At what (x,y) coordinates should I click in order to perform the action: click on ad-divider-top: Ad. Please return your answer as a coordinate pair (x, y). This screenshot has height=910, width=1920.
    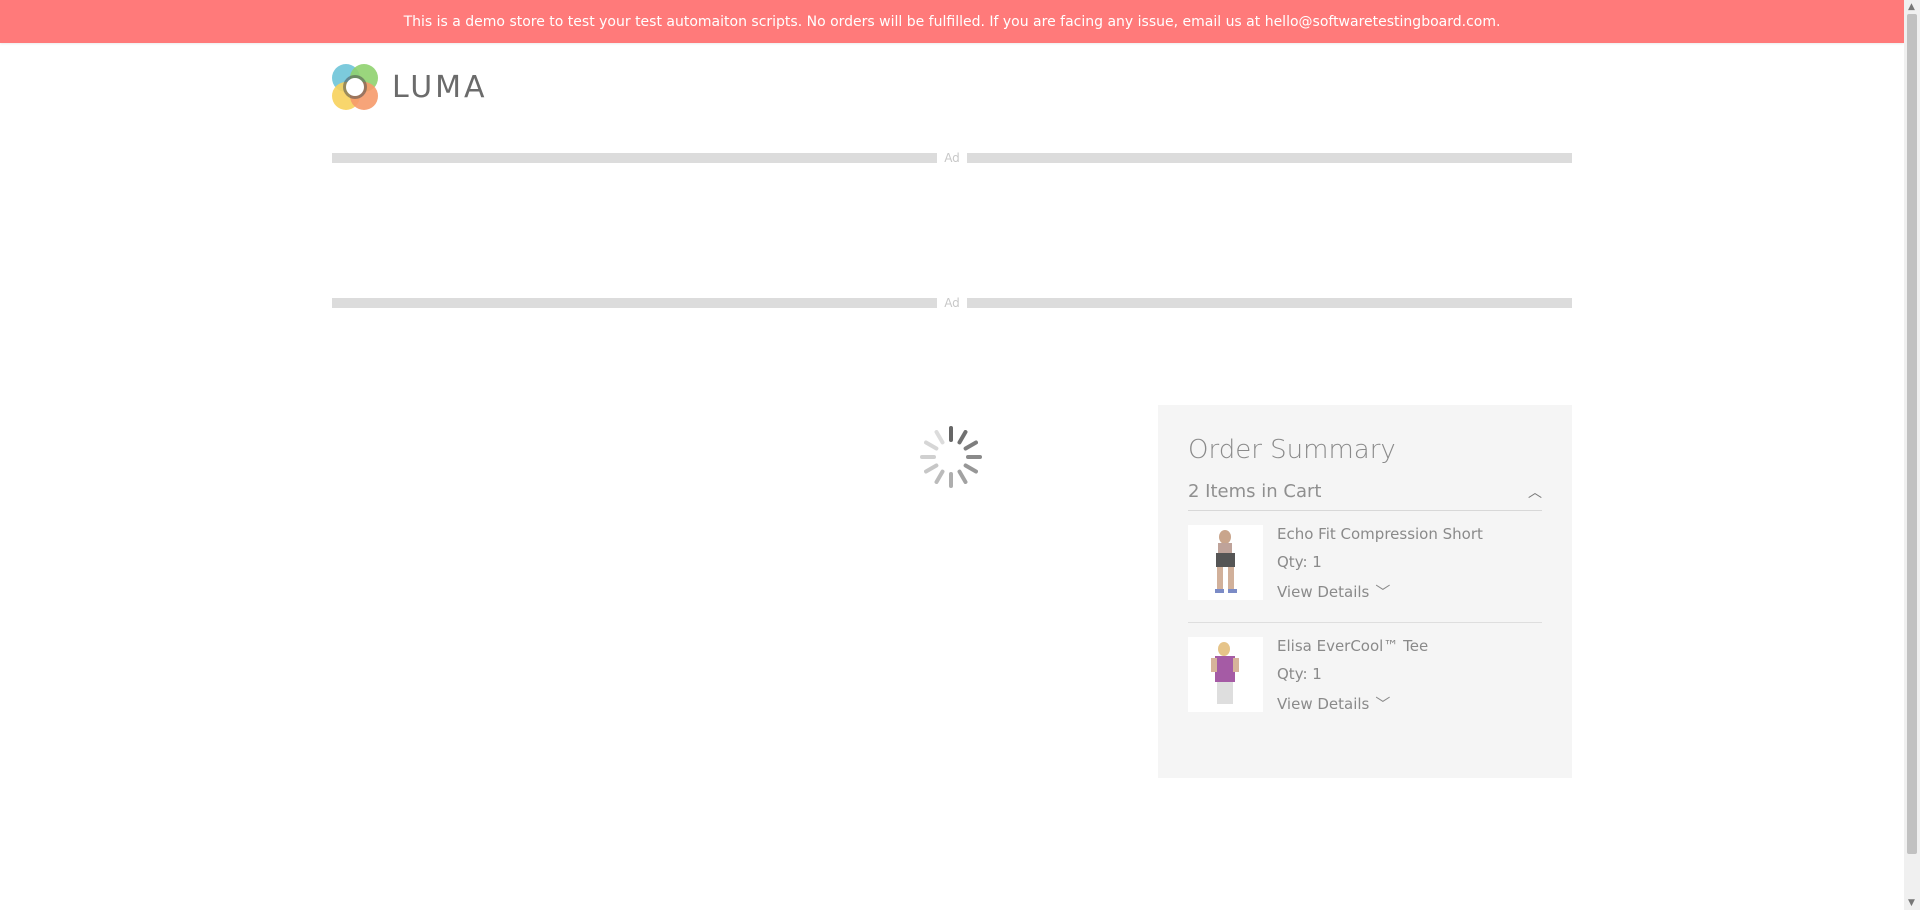
    Looking at the image, I should click on (952, 158).